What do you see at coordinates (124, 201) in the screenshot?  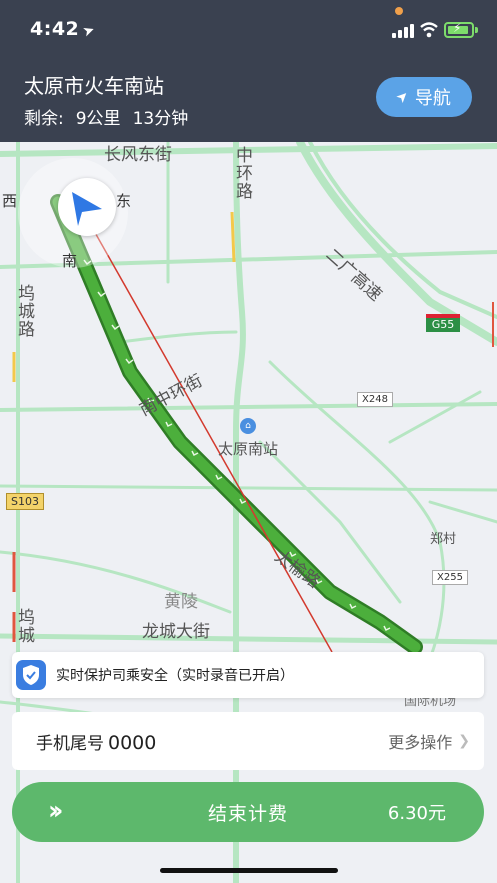 I see `compass-east: 东` at bounding box center [124, 201].